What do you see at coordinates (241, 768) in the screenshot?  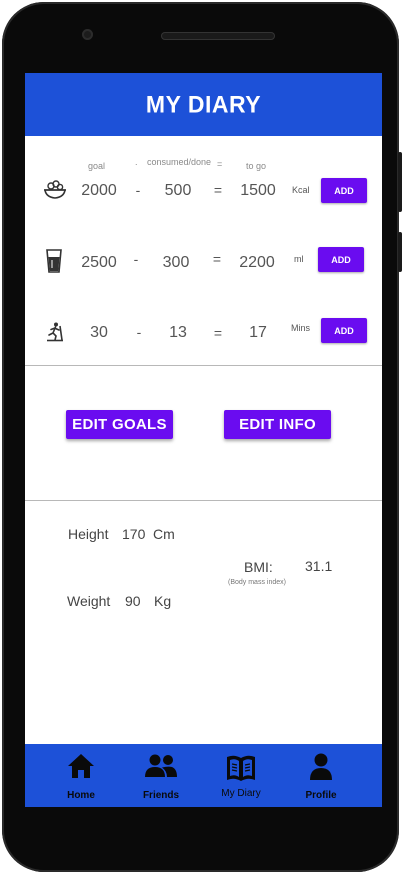 I see `book-icon` at bounding box center [241, 768].